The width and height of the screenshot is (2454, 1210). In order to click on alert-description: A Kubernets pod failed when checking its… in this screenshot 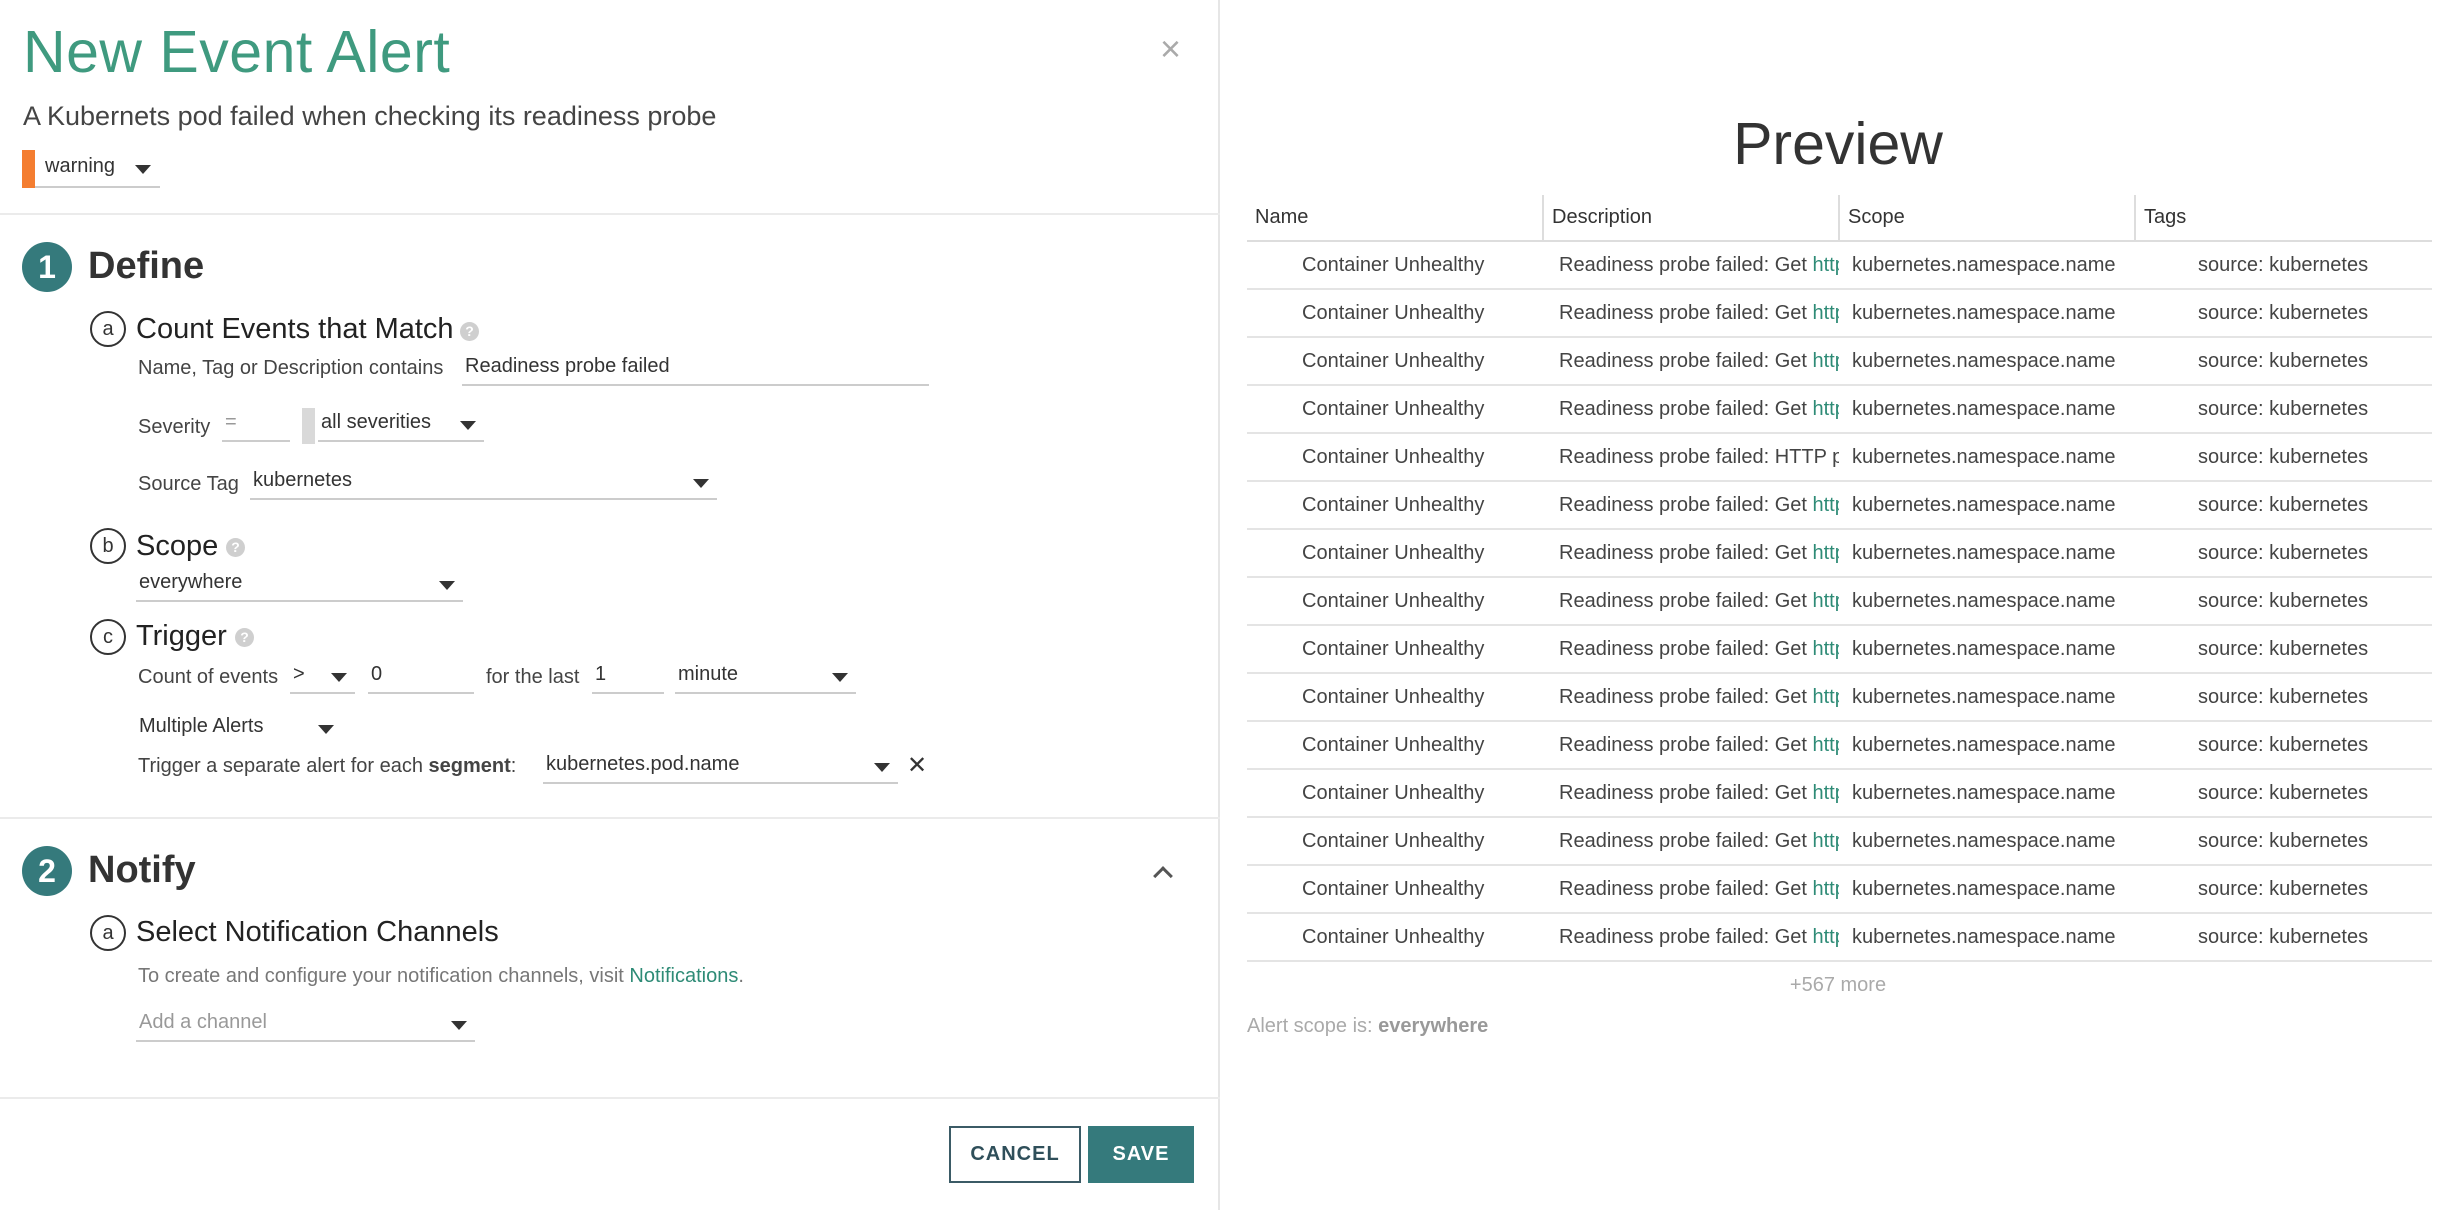, I will do `click(369, 116)`.